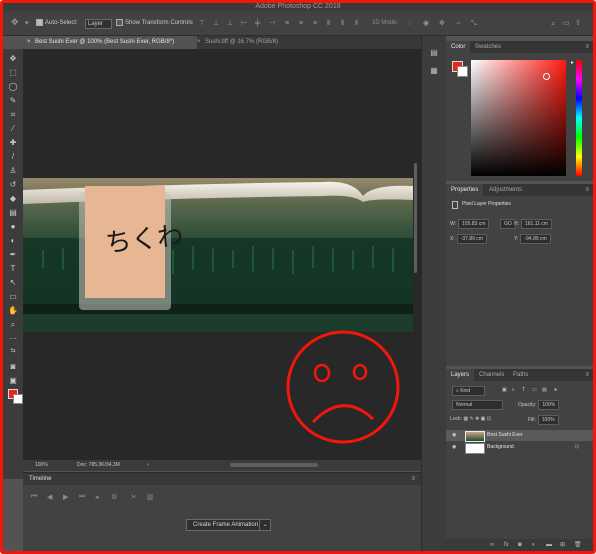  I want to click on libraries-icon: ▦, so click(434, 72).